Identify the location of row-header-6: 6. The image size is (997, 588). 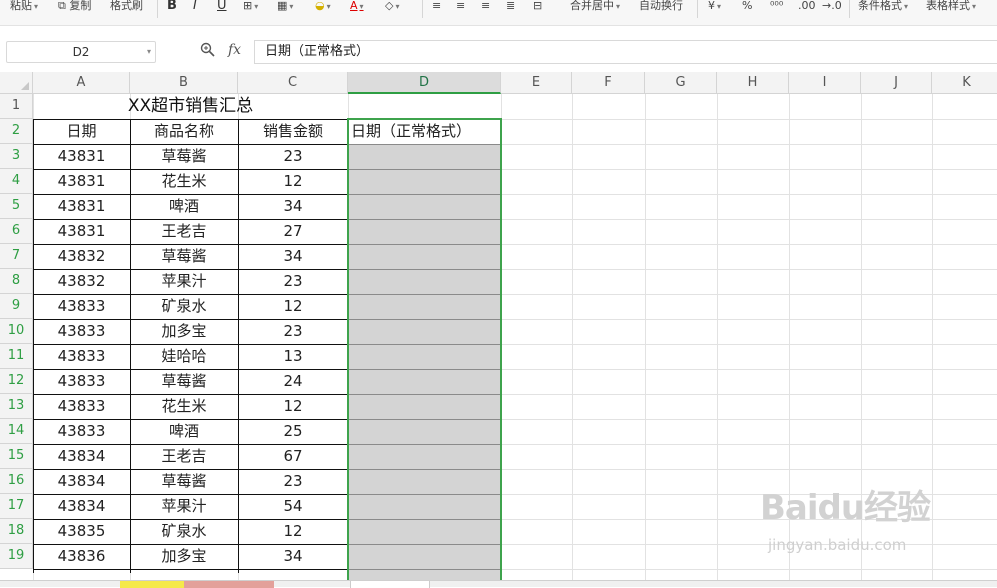
(16, 231).